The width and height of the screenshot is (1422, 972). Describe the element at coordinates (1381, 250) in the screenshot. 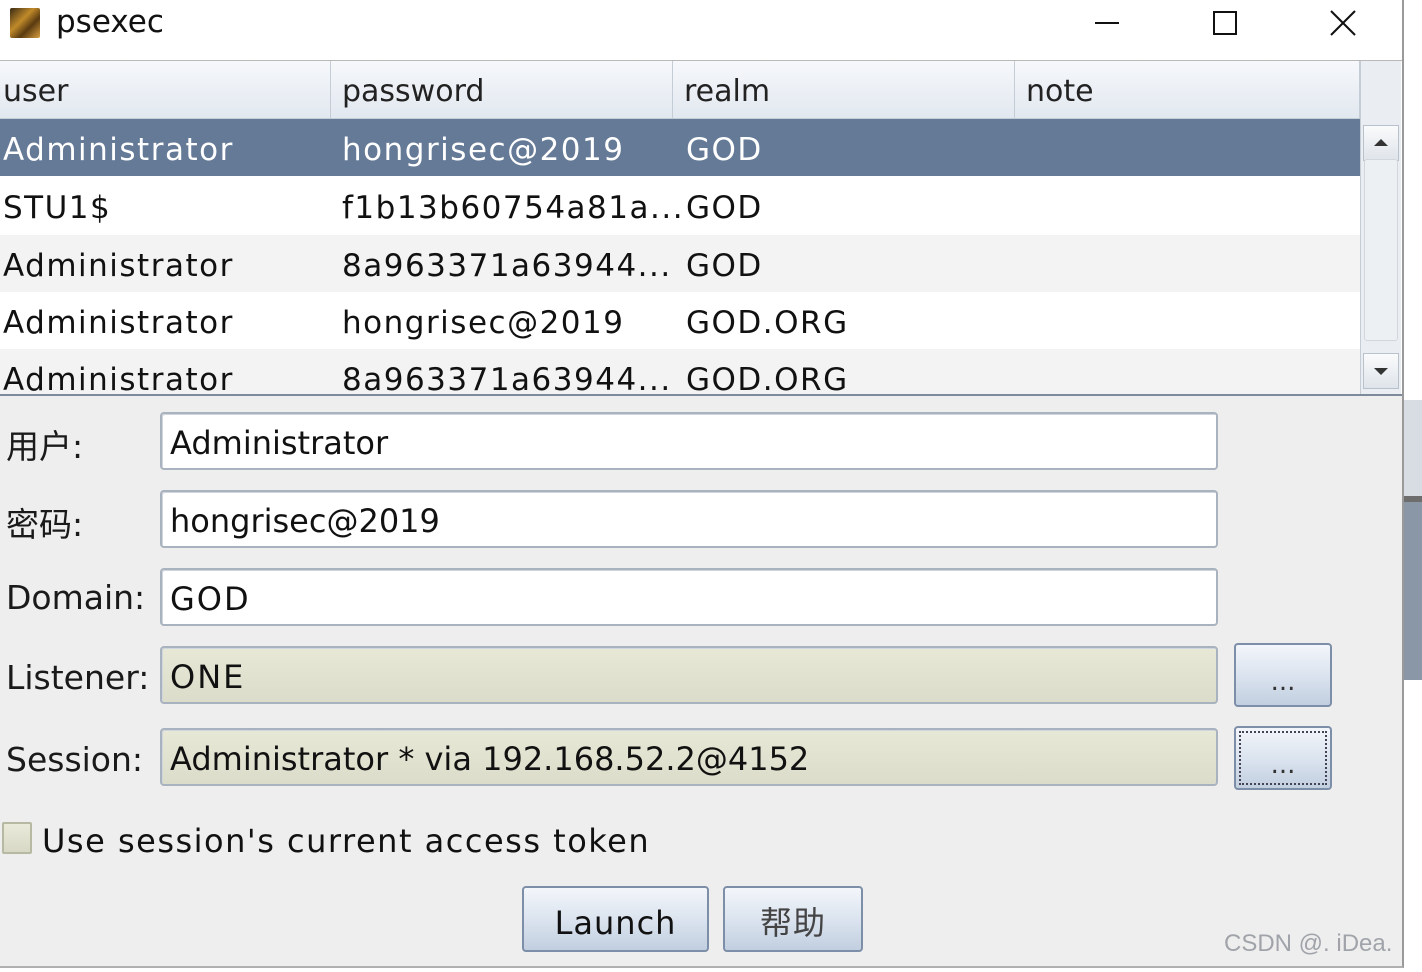

I see `scroll-thumb` at that location.